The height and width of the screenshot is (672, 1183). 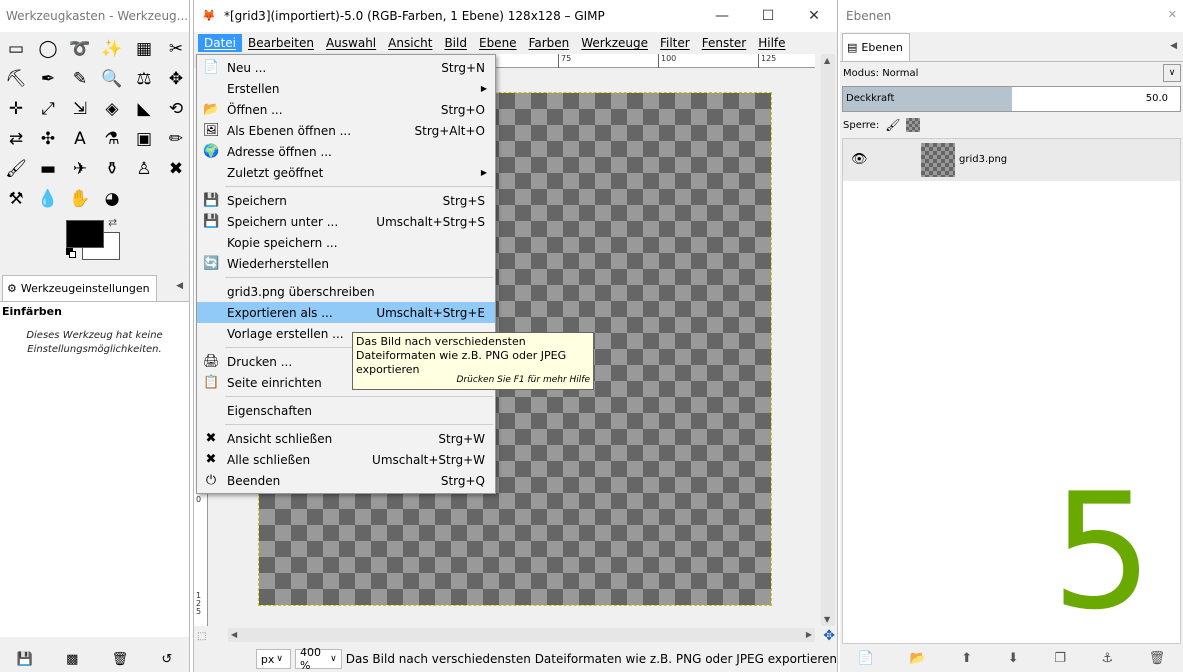 What do you see at coordinates (16, 199) in the screenshot?
I see `heal-tool-icon: ⚒` at bounding box center [16, 199].